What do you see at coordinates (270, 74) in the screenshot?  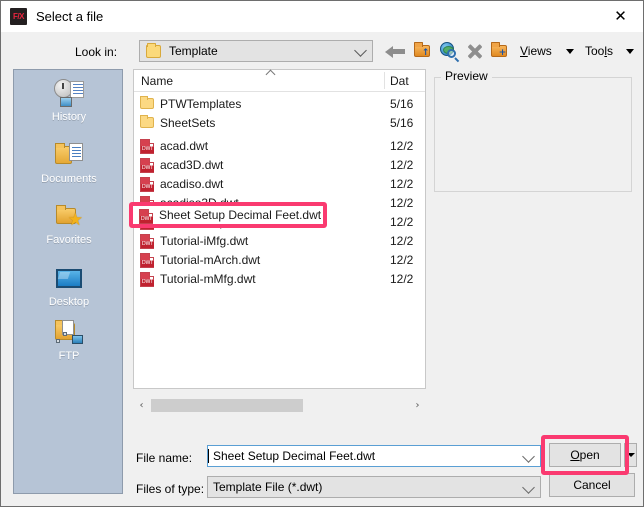 I see `sort-ascending-icon` at bounding box center [270, 74].